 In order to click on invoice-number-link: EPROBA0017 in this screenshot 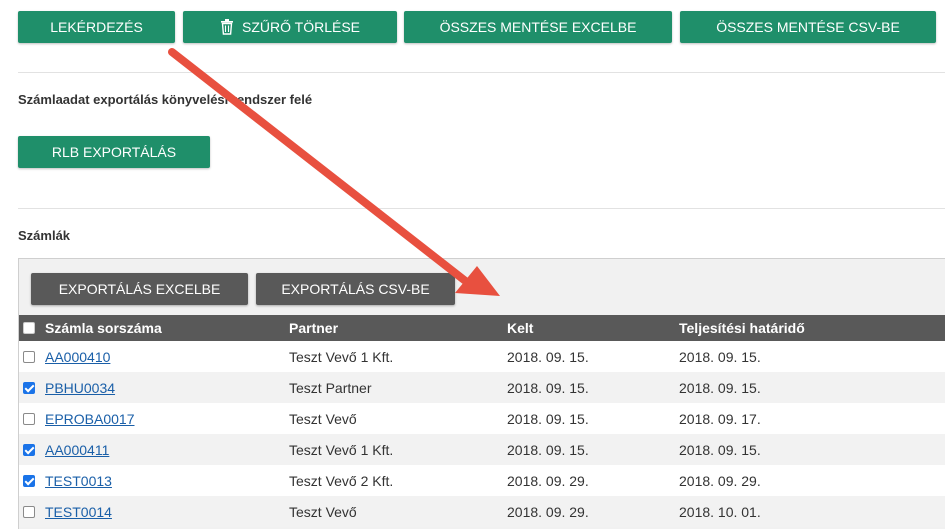, I will do `click(90, 419)`.